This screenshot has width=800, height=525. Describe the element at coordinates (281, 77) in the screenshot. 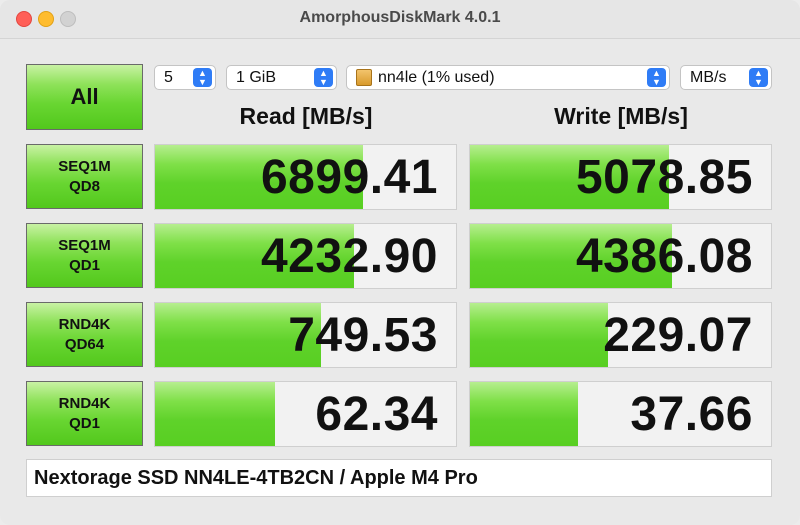

I see `test-size-select: 1 GiB ▲ ▼` at that location.